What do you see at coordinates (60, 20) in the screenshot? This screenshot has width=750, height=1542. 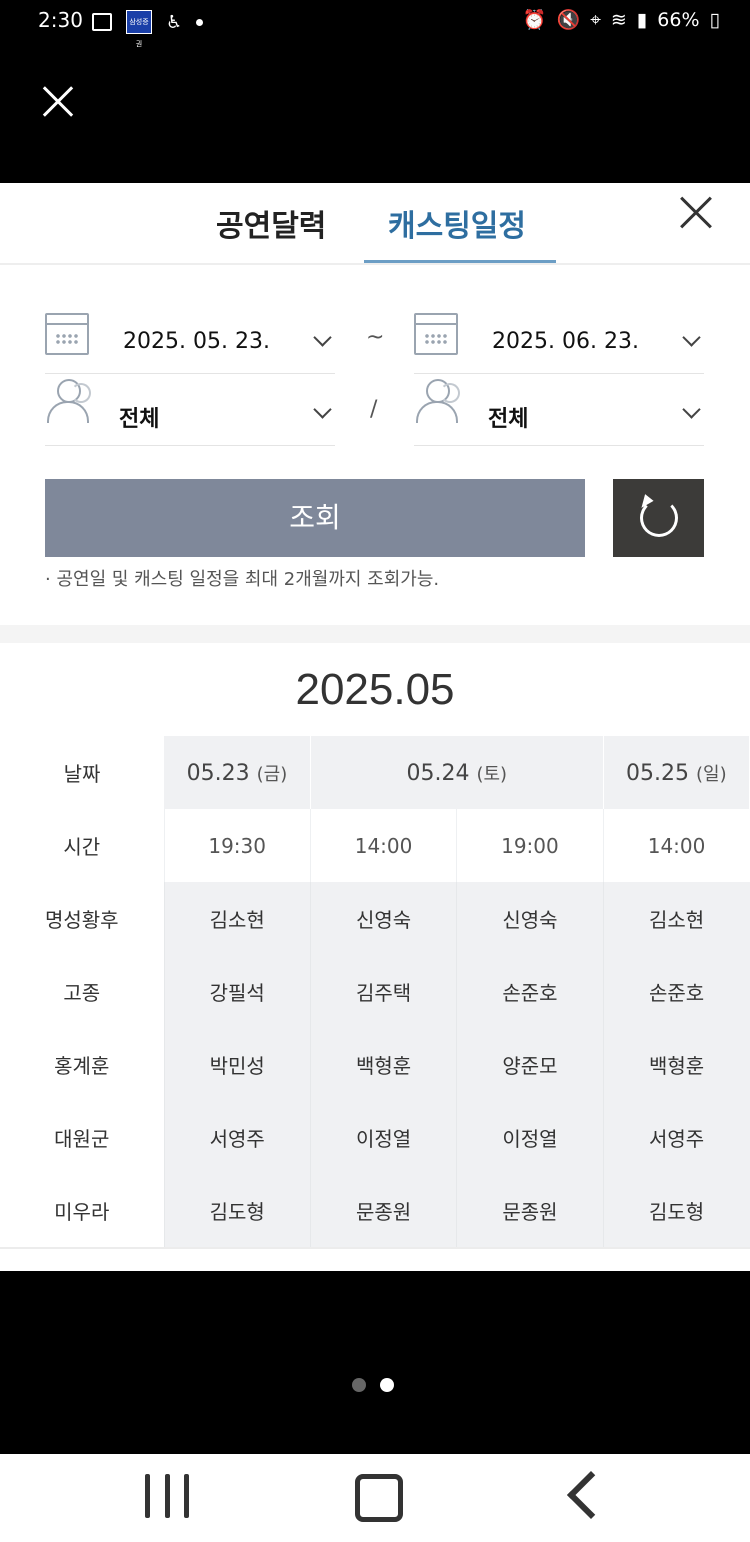 I see `status-time: 2:30` at bounding box center [60, 20].